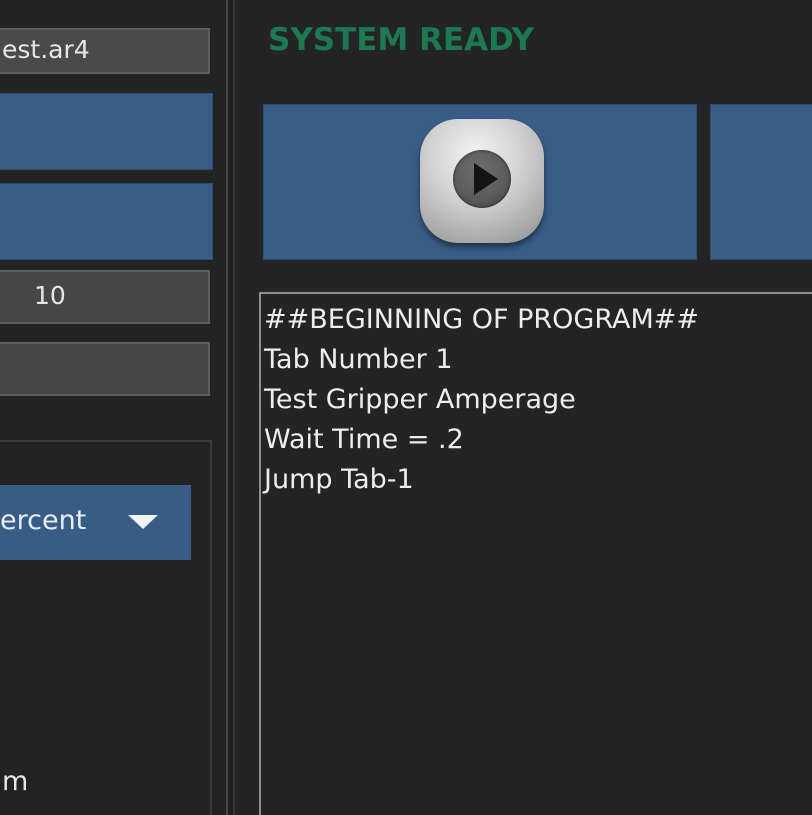  Describe the element at coordinates (15, 781) in the screenshot. I see `bottom-label: m` at that location.